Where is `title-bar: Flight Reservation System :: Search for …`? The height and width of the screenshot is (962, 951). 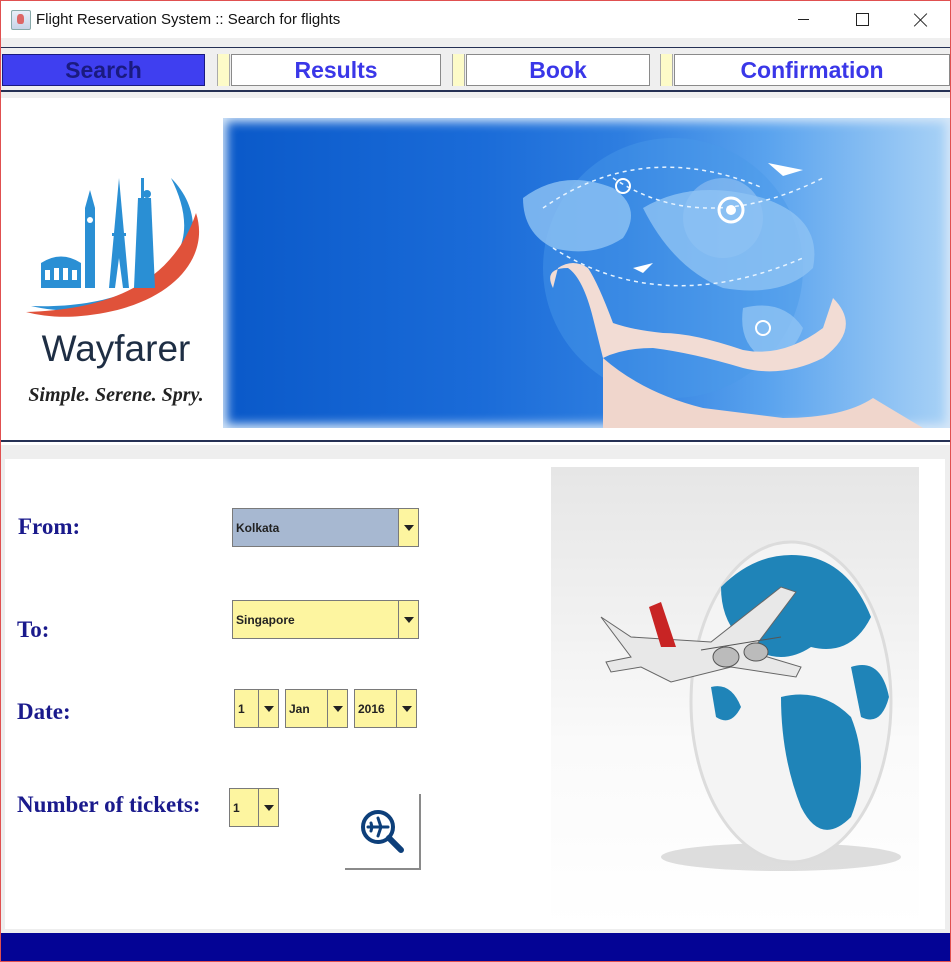
title-bar: Flight Reservation System :: Search for … is located at coordinates (475, 19).